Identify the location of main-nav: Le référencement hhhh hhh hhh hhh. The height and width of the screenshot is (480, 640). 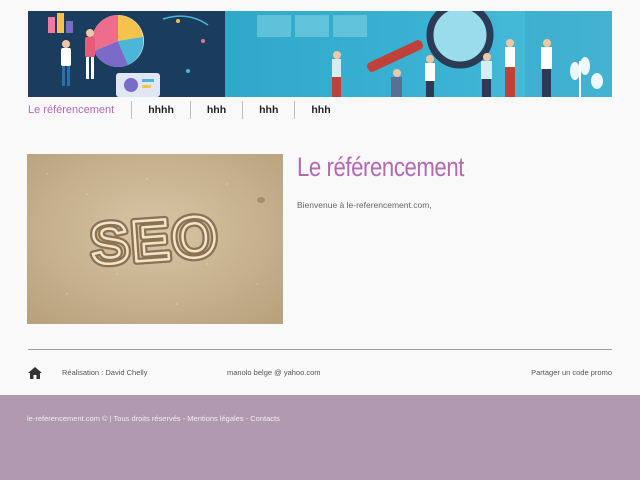
(187, 110).